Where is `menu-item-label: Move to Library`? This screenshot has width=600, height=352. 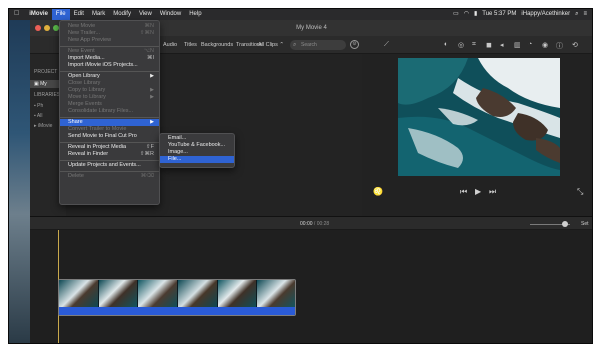
menu-item-label: Move to Library is located at coordinates (87, 97).